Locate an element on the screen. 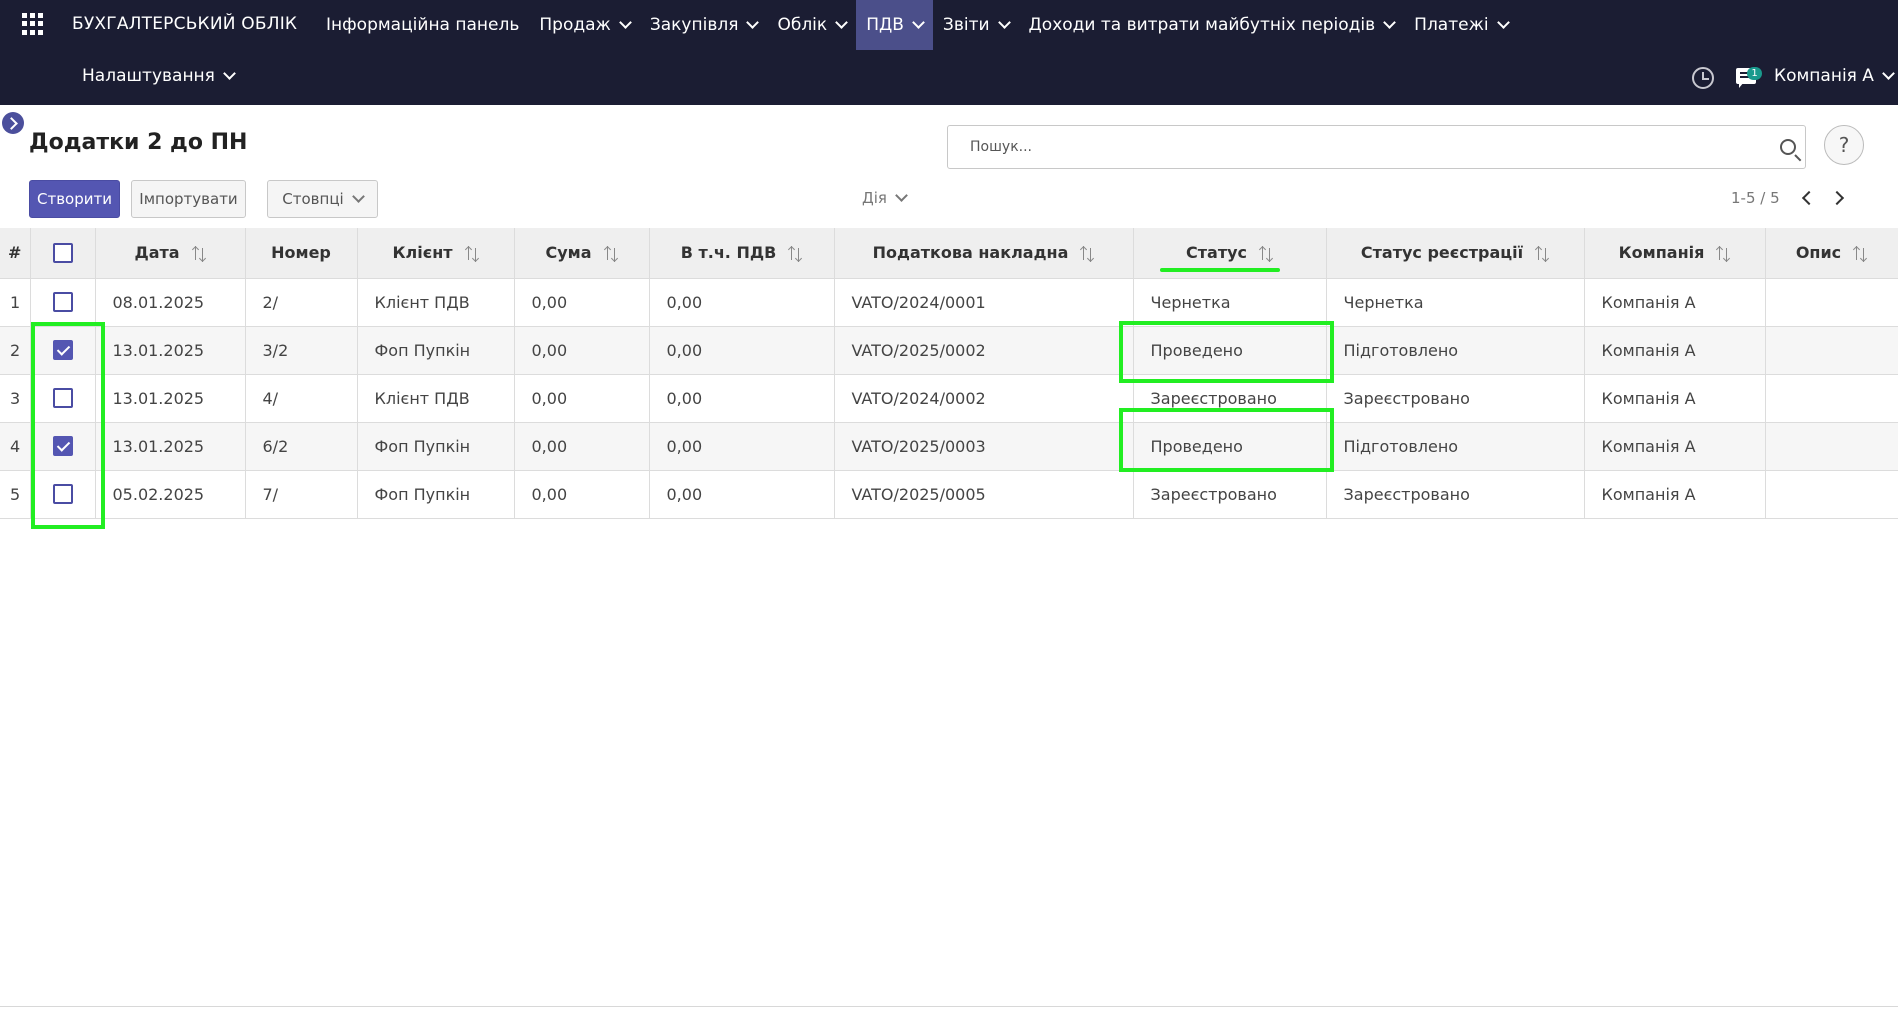 This screenshot has width=1898, height=1013. columns-button: Стовпці is located at coordinates (322, 199).